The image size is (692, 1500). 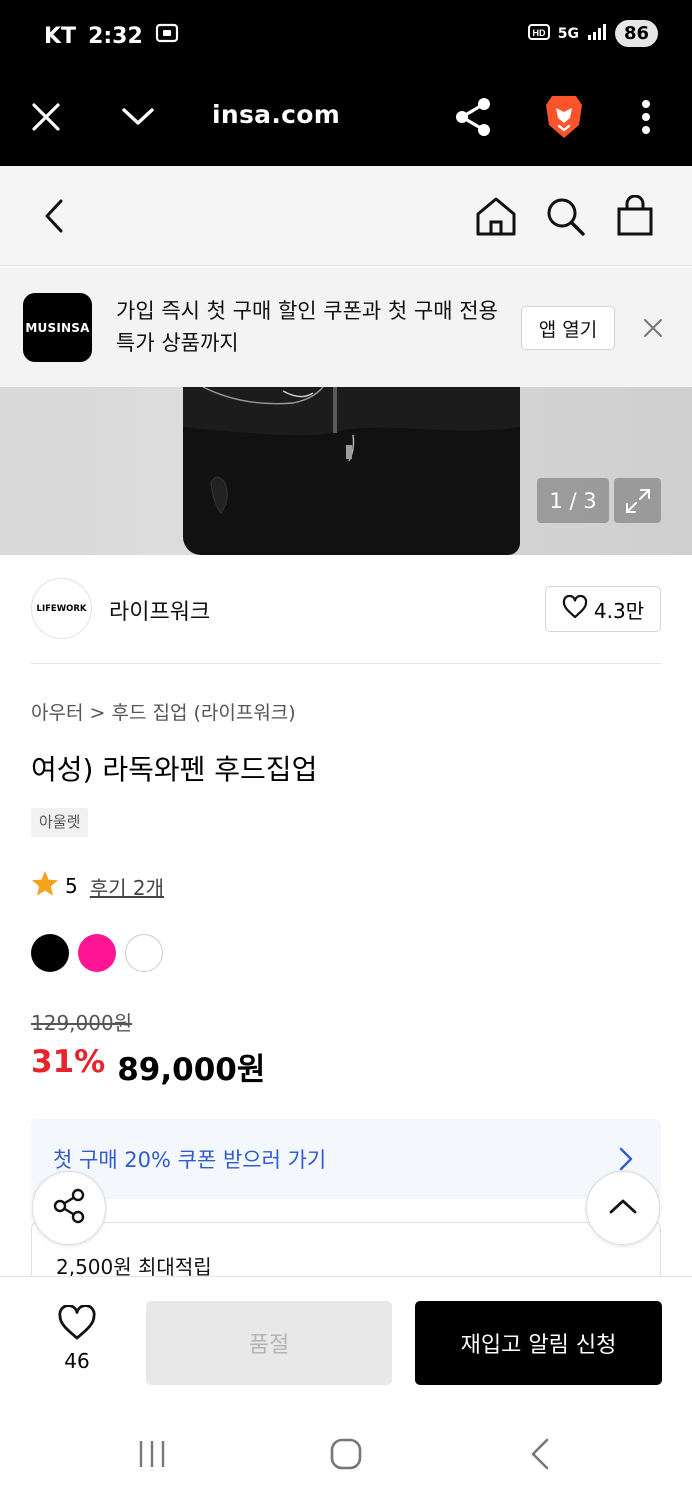 I want to click on system-nav-bar, so click(x=346, y=1453).